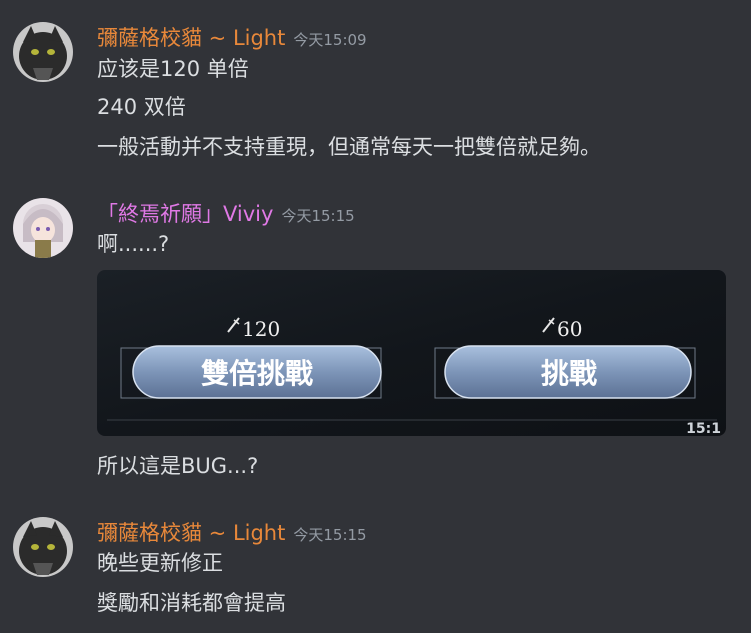 Image resolution: width=751 pixels, height=633 pixels. I want to click on double-challenge-label: 雙倍挑戰, so click(257, 373).